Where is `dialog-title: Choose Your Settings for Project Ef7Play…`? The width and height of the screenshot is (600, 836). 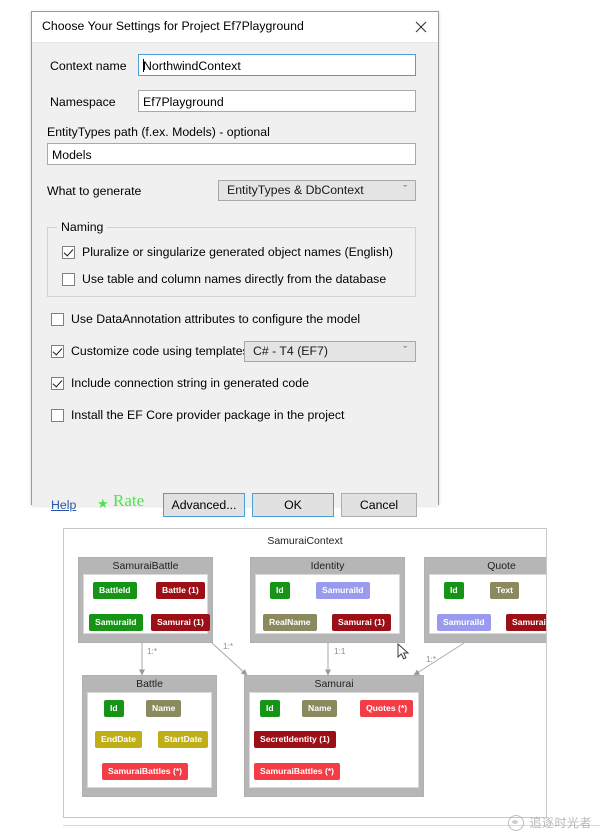
dialog-title: Choose Your Settings for Project Ef7Play… is located at coordinates (173, 26).